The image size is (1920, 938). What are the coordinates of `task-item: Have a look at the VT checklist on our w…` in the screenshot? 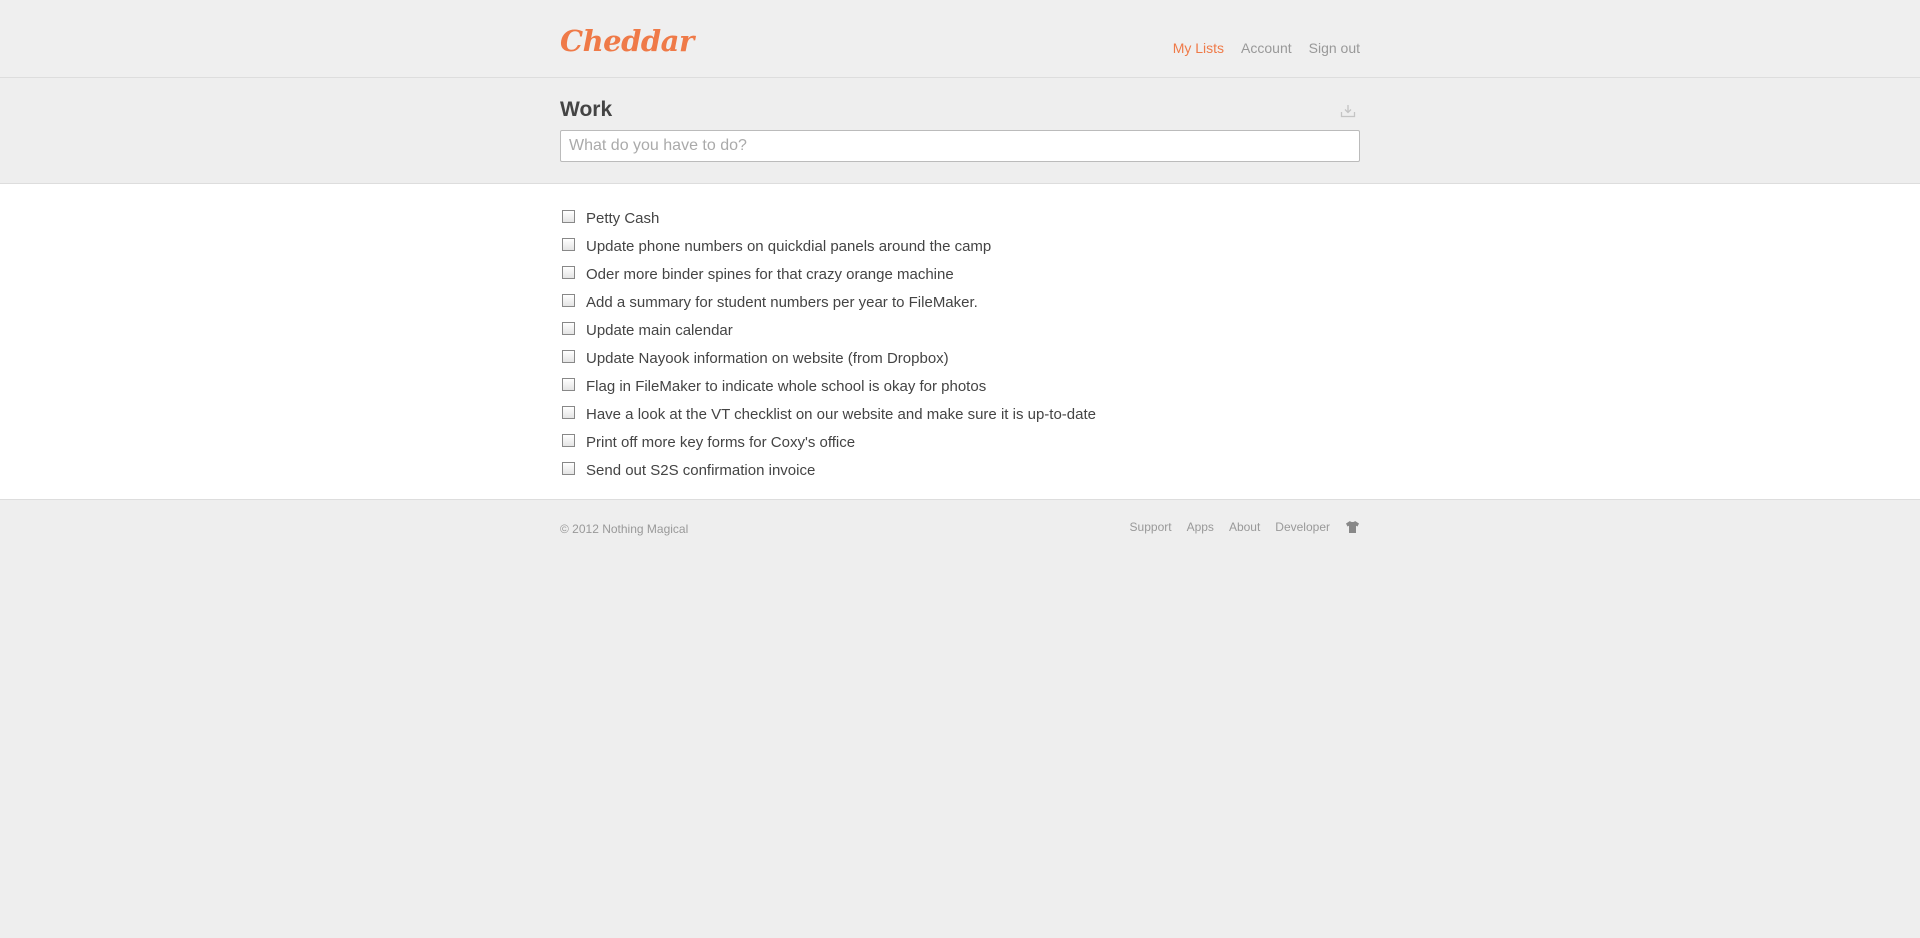 It's located at (960, 414).